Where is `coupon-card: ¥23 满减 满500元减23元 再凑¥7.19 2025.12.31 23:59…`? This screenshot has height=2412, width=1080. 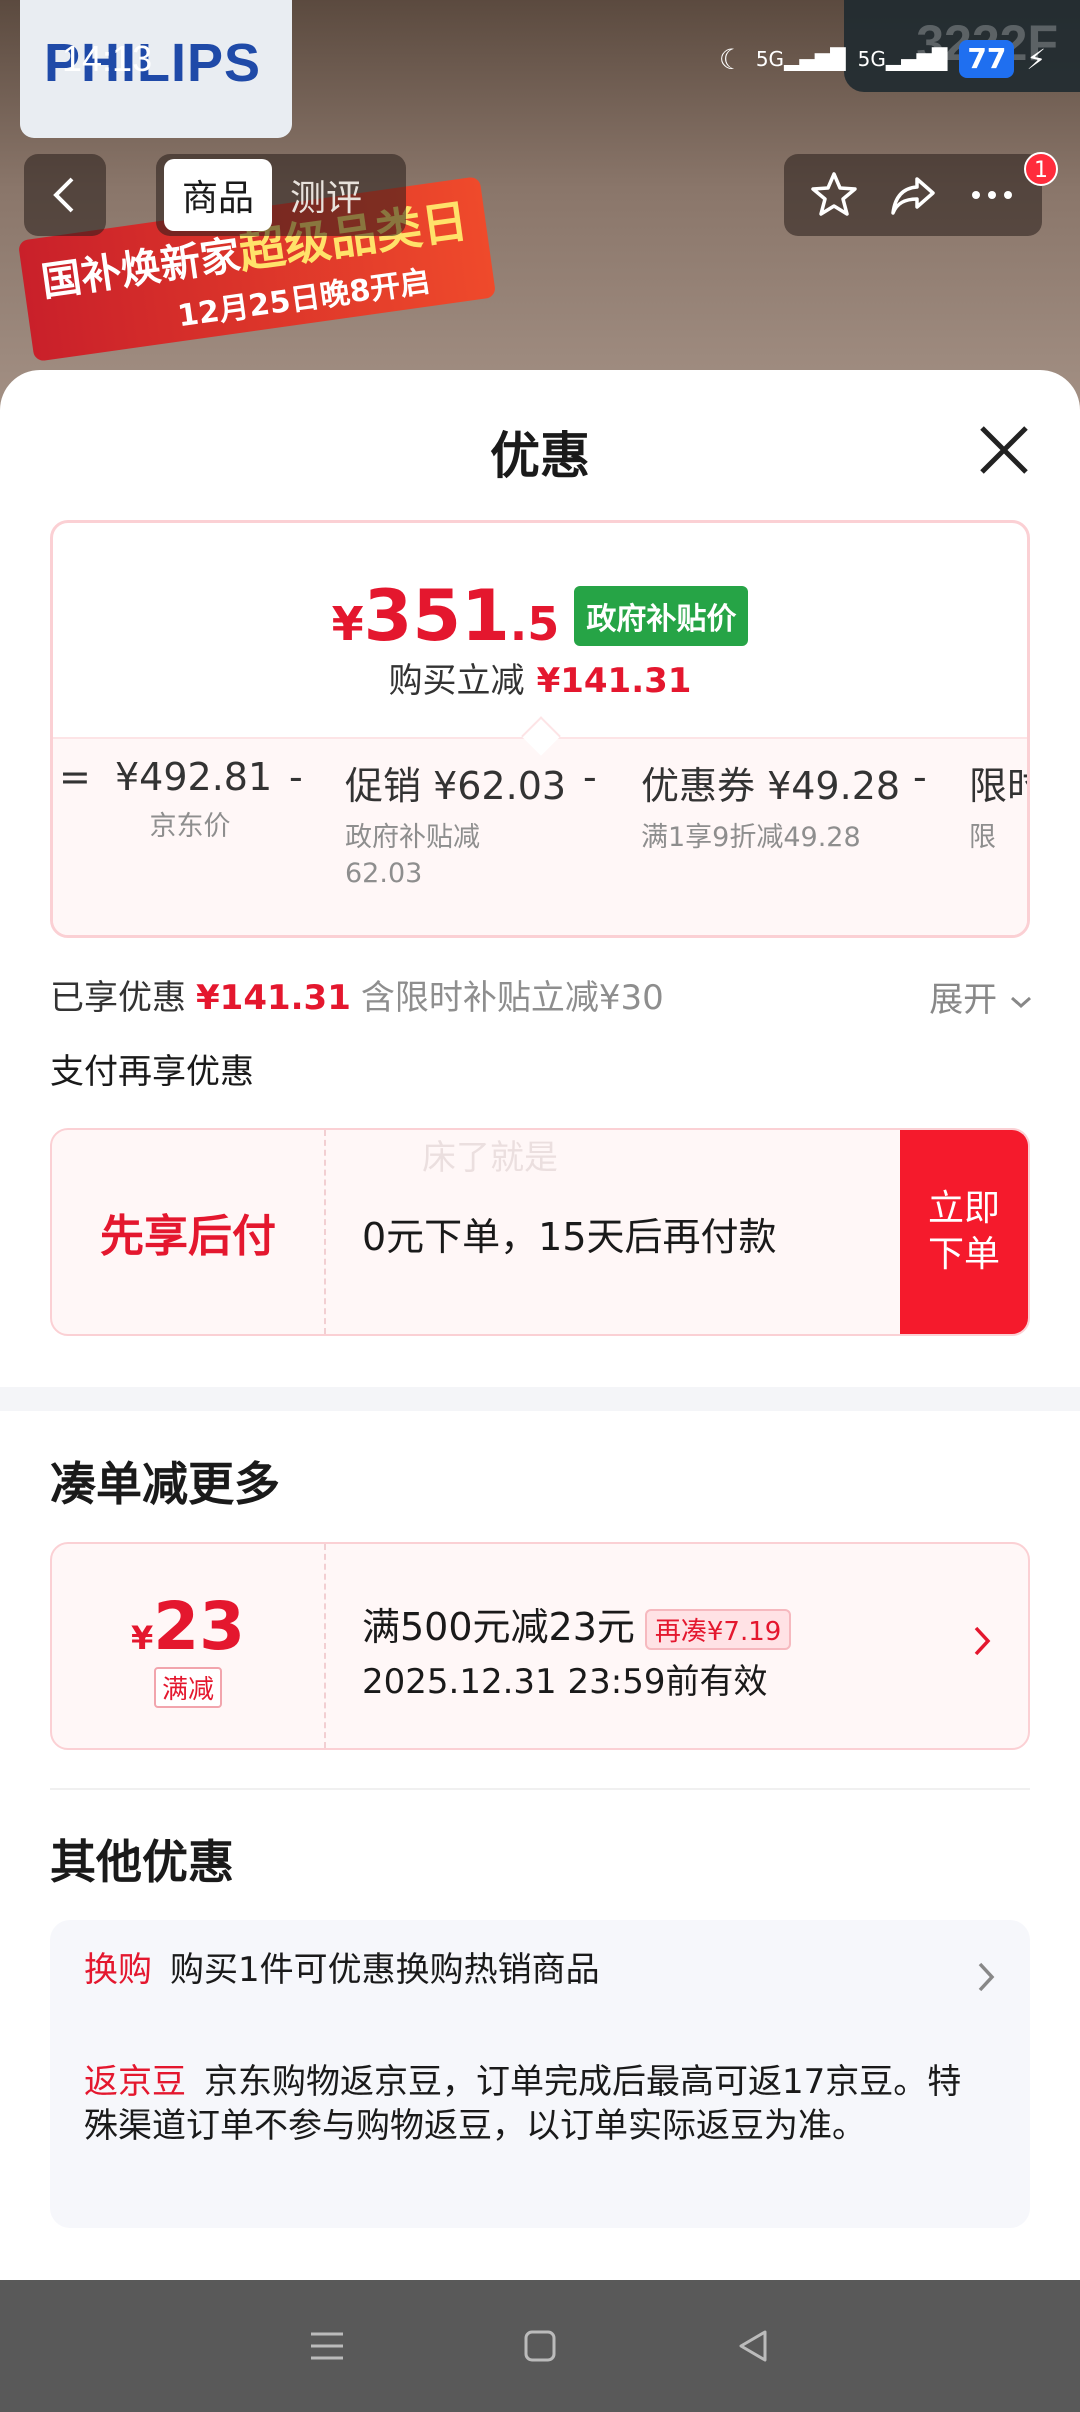 coupon-card: ¥23 满减 满500元减23元 再凑¥7.19 2025.12.31 23:59… is located at coordinates (540, 1646).